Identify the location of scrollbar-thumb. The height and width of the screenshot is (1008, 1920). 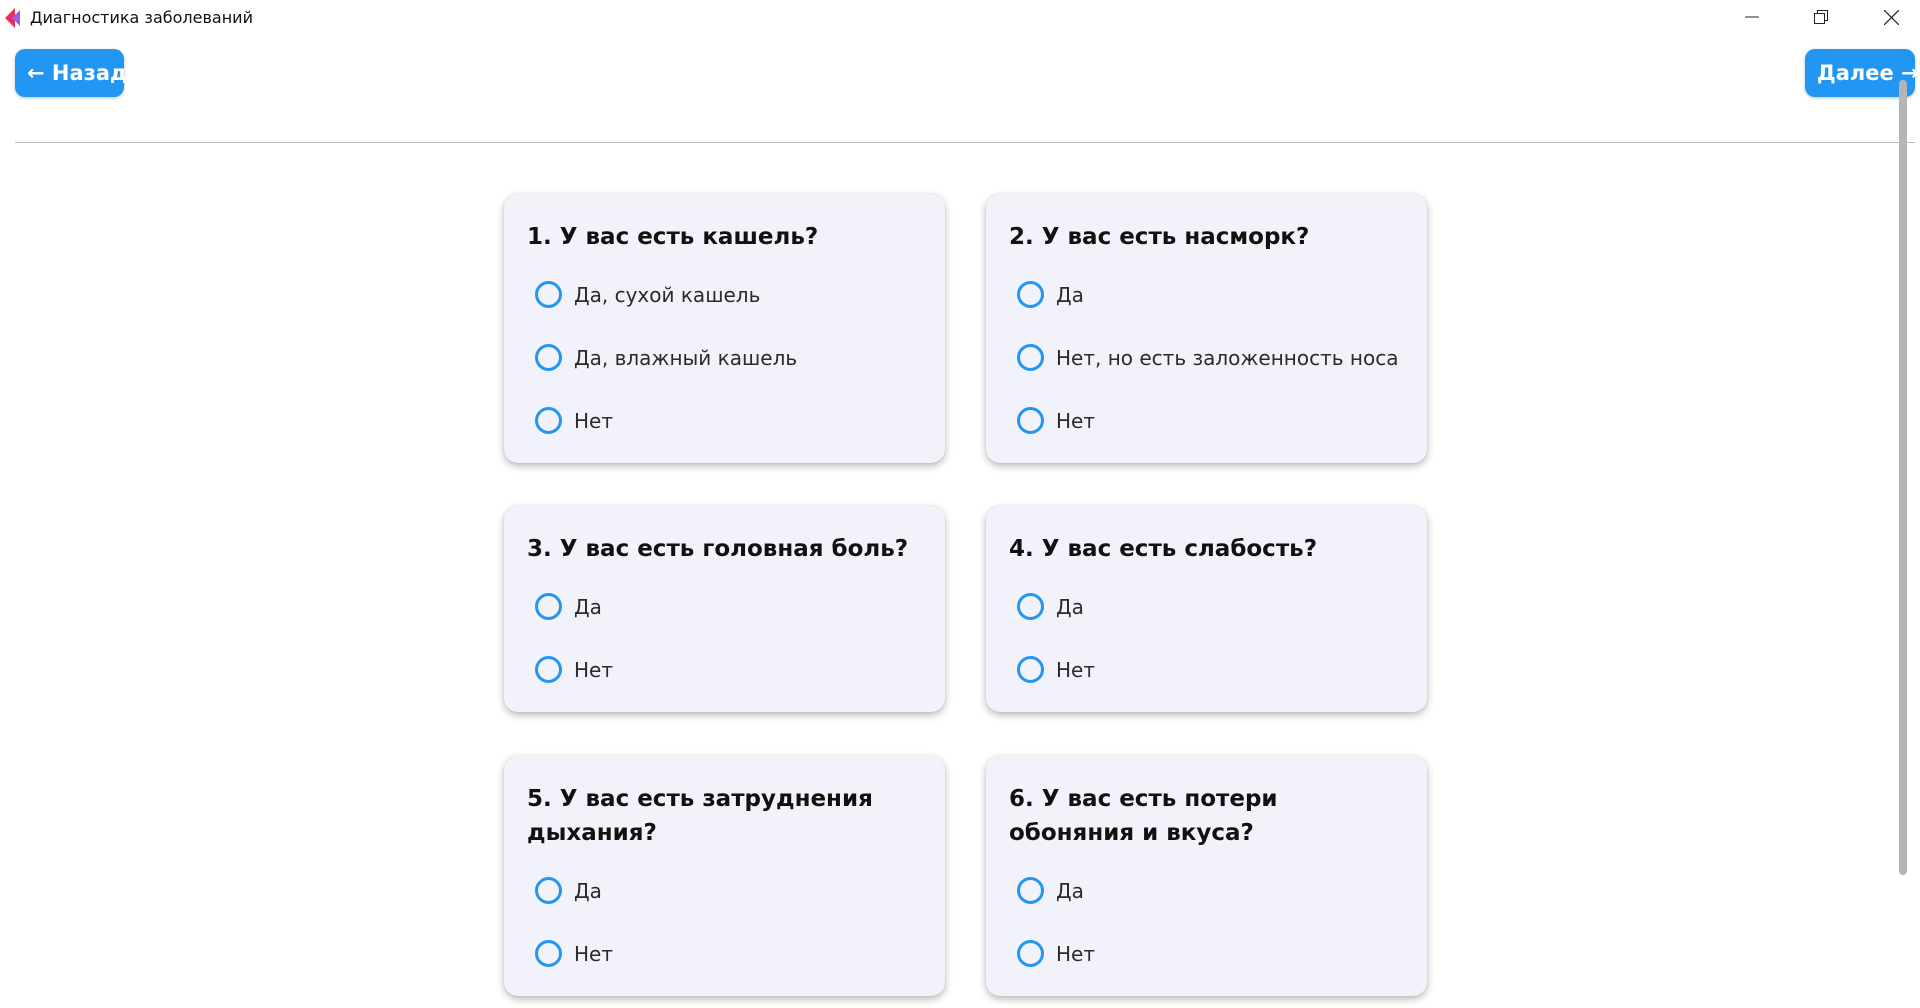
(1903, 477).